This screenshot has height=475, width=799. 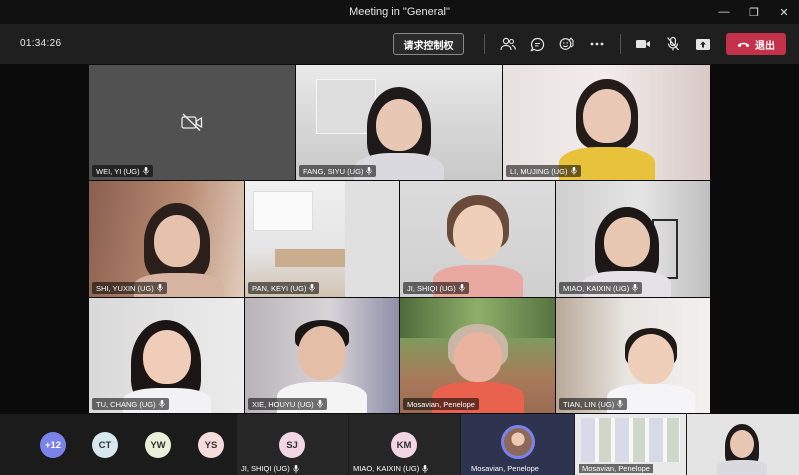 I want to click on avatar: YW, so click(x=158, y=445).